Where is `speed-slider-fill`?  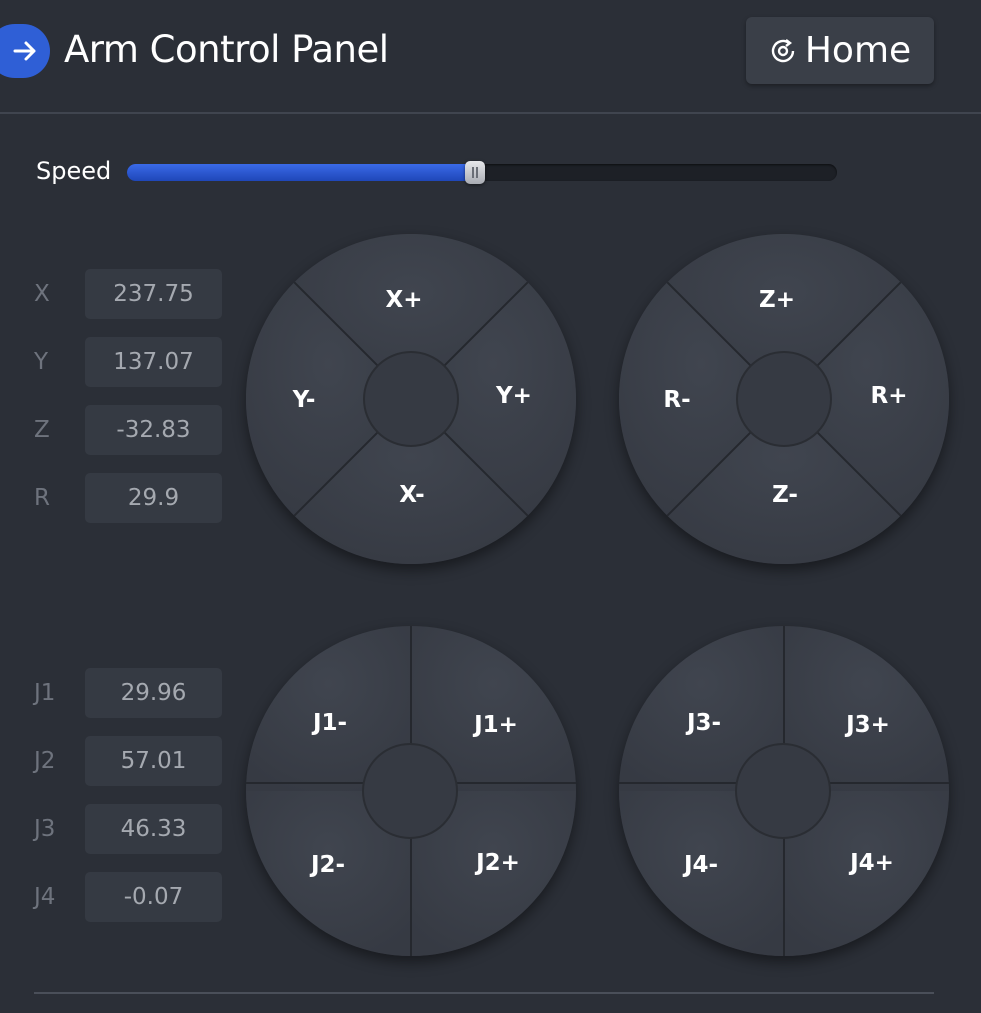
speed-slider-fill is located at coordinates (301, 172).